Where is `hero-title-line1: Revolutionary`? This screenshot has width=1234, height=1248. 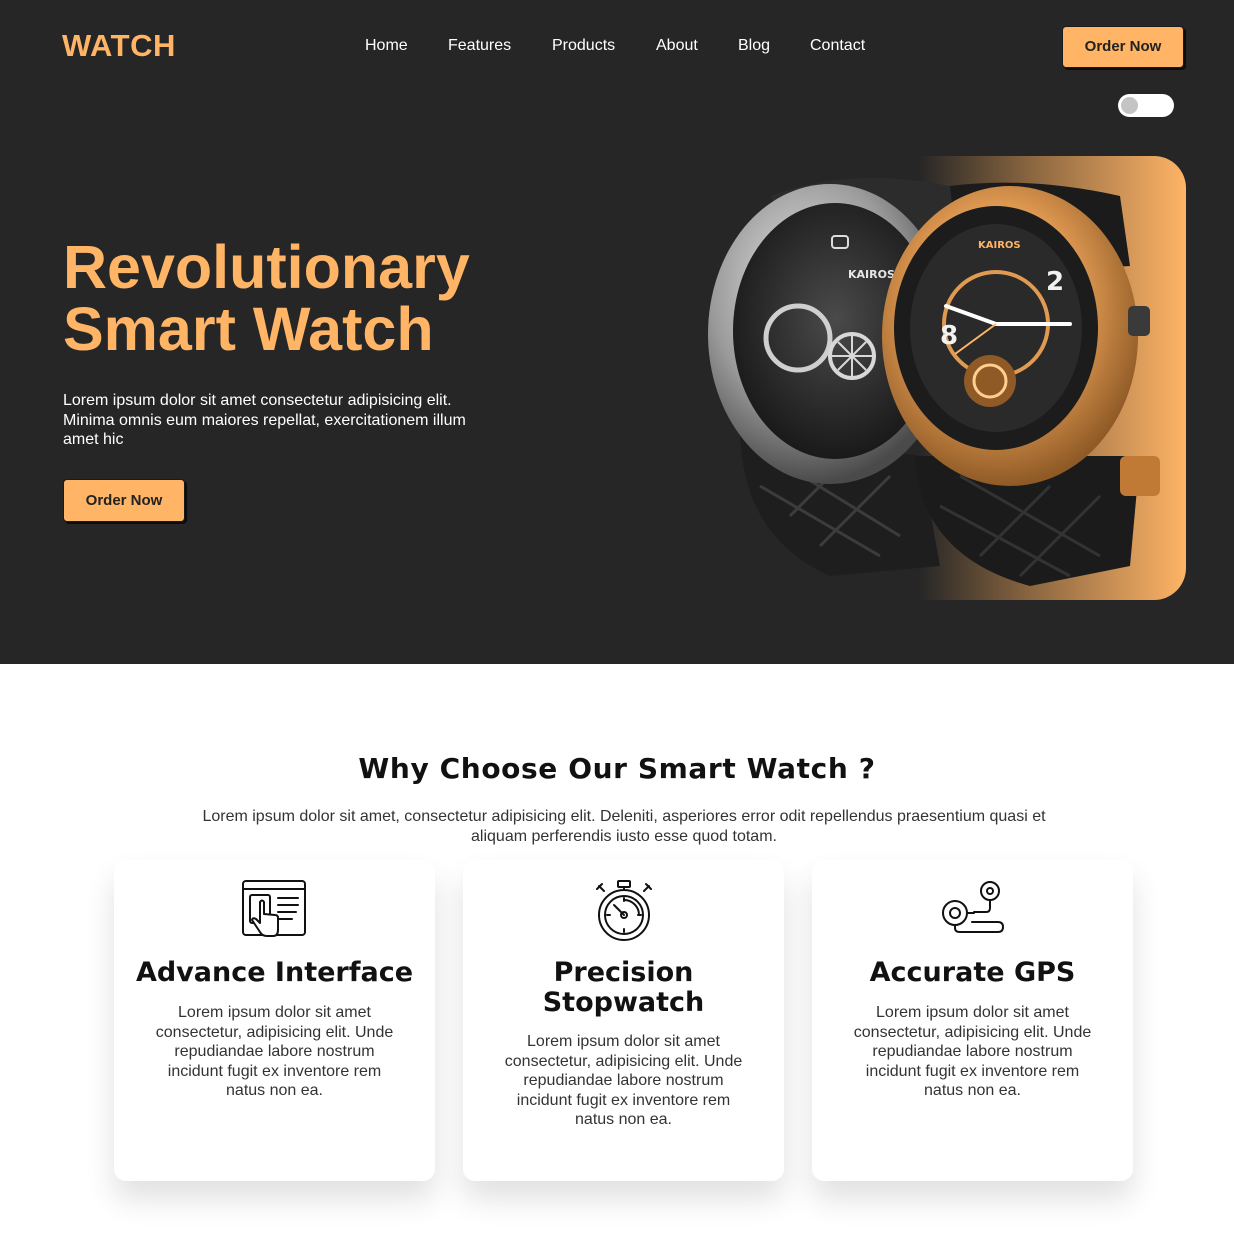
hero-title-line1: Revolutionary is located at coordinates (266, 267).